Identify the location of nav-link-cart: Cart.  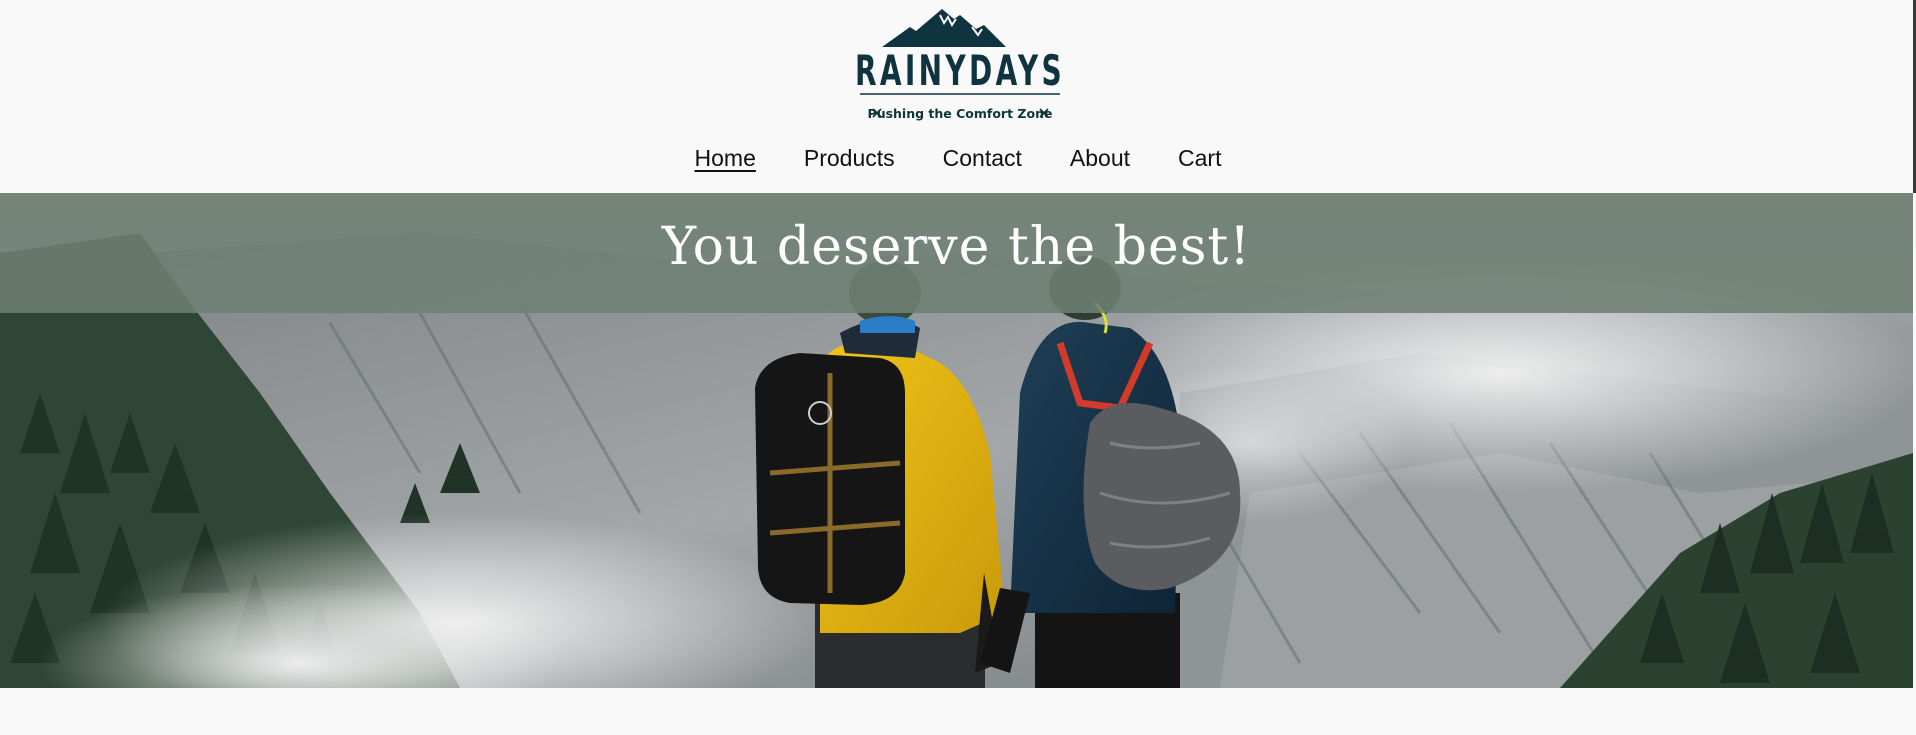
(1199, 158).